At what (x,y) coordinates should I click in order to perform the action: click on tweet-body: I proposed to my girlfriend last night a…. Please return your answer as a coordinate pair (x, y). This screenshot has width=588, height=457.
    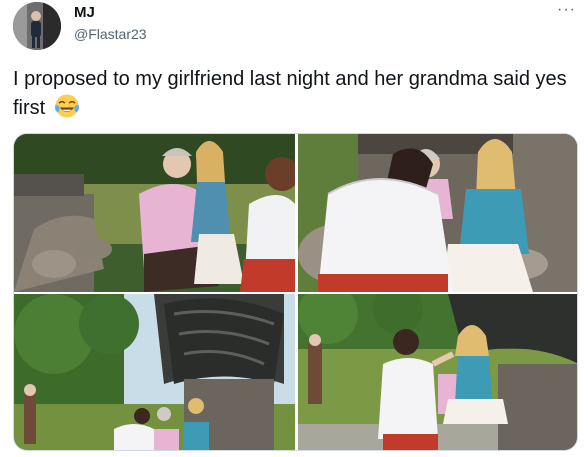
    Looking at the image, I should click on (290, 93).